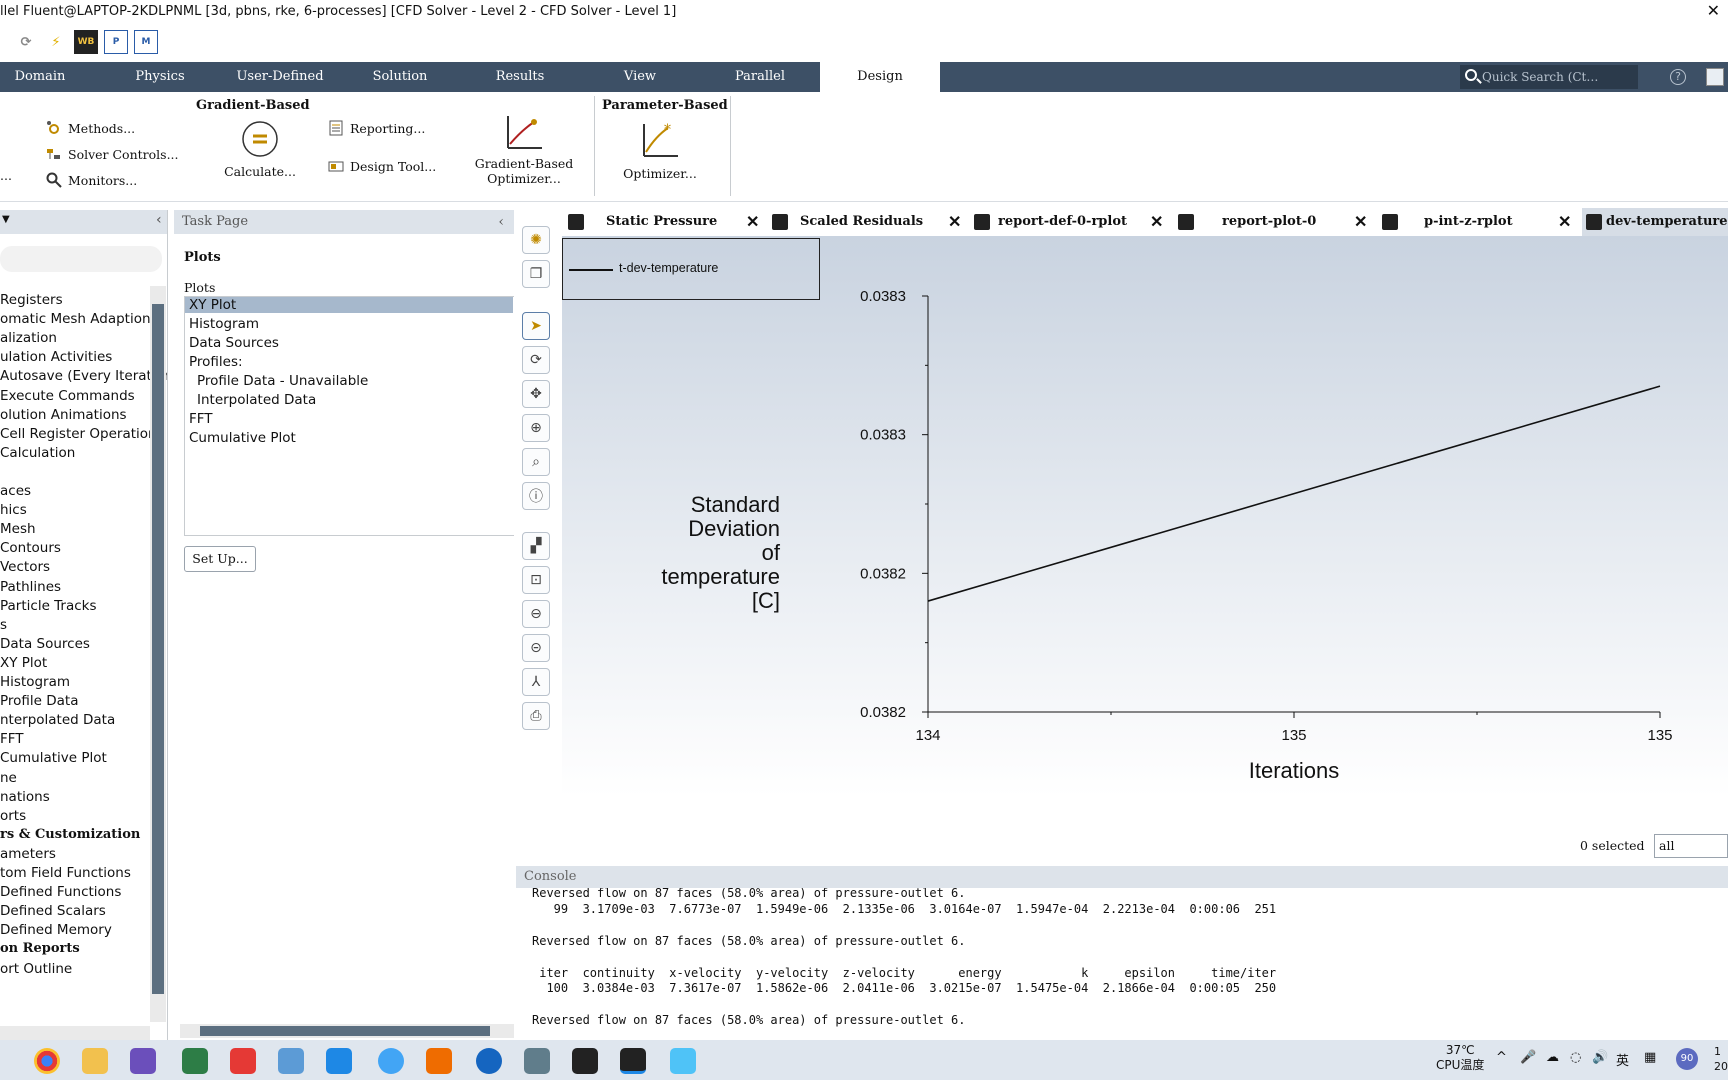 This screenshot has width=1728, height=1080. I want to click on lightning-icon: ⚡, so click(56, 42).